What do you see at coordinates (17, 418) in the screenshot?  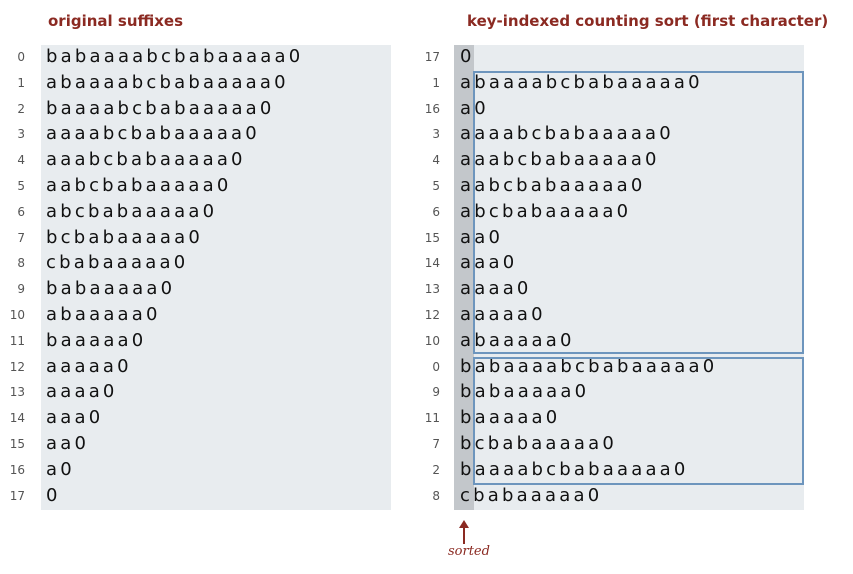 I see `original-row-index: 14` at bounding box center [17, 418].